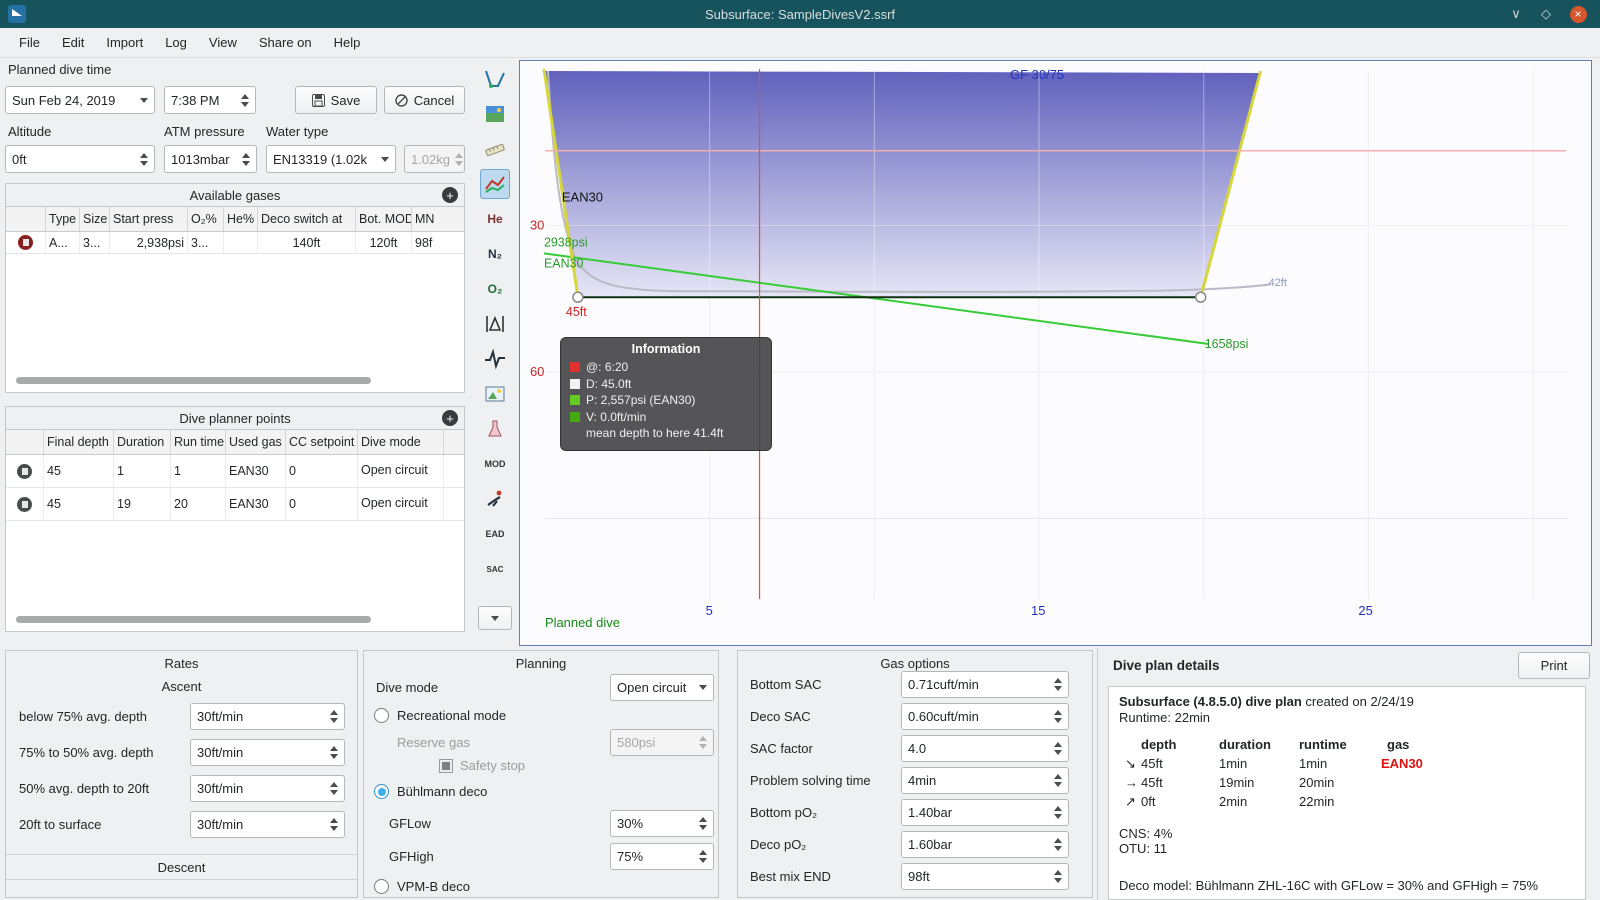  Describe the element at coordinates (438, 219) in the screenshot. I see `col-mnd: MN` at that location.